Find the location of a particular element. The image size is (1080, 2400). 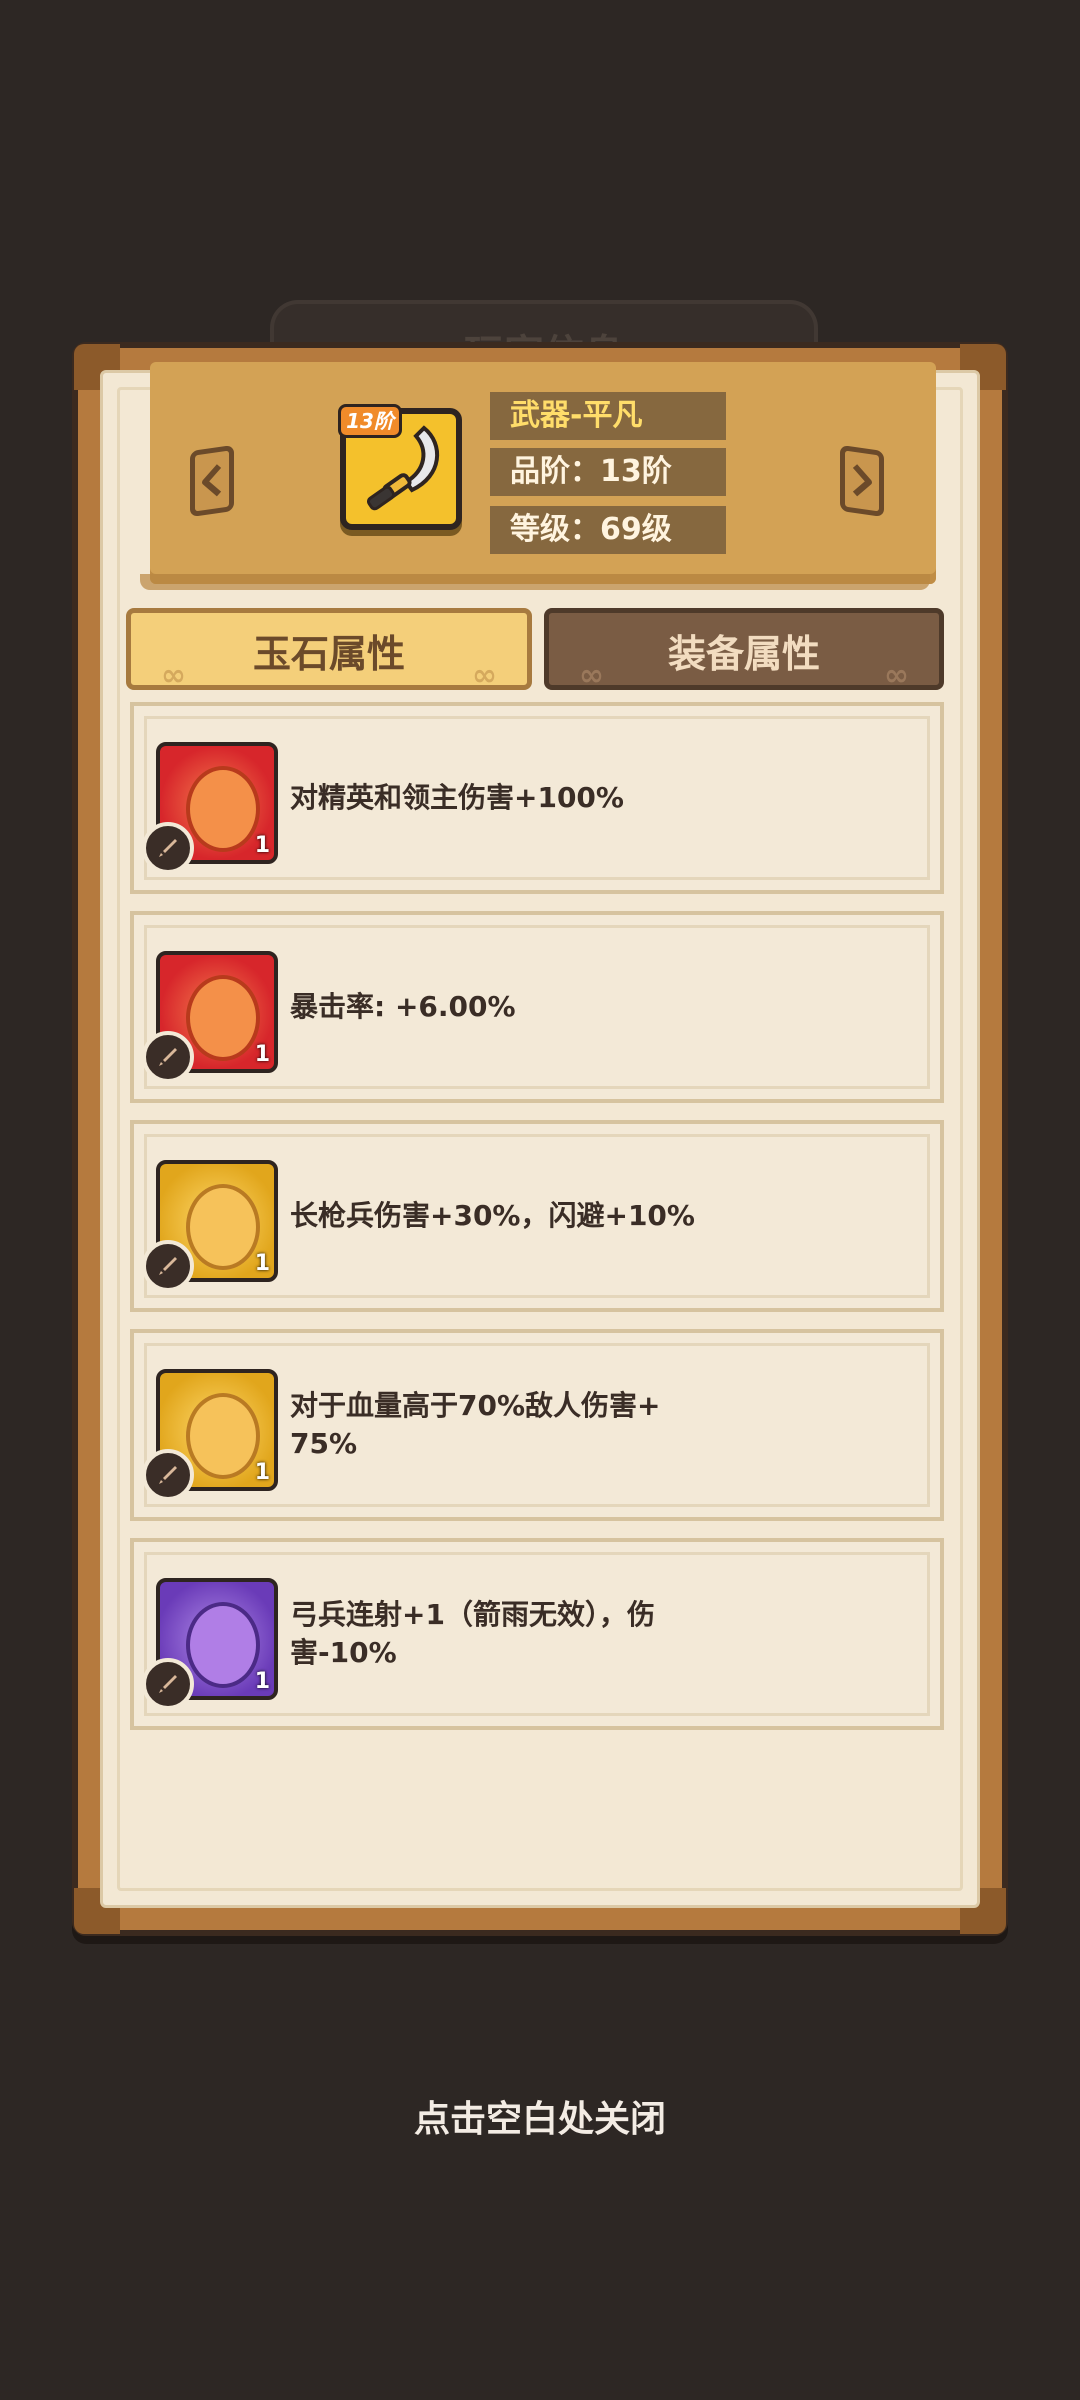

tab-equipment-attributes: ∞ 装备属性 ∞ is located at coordinates (744, 650).